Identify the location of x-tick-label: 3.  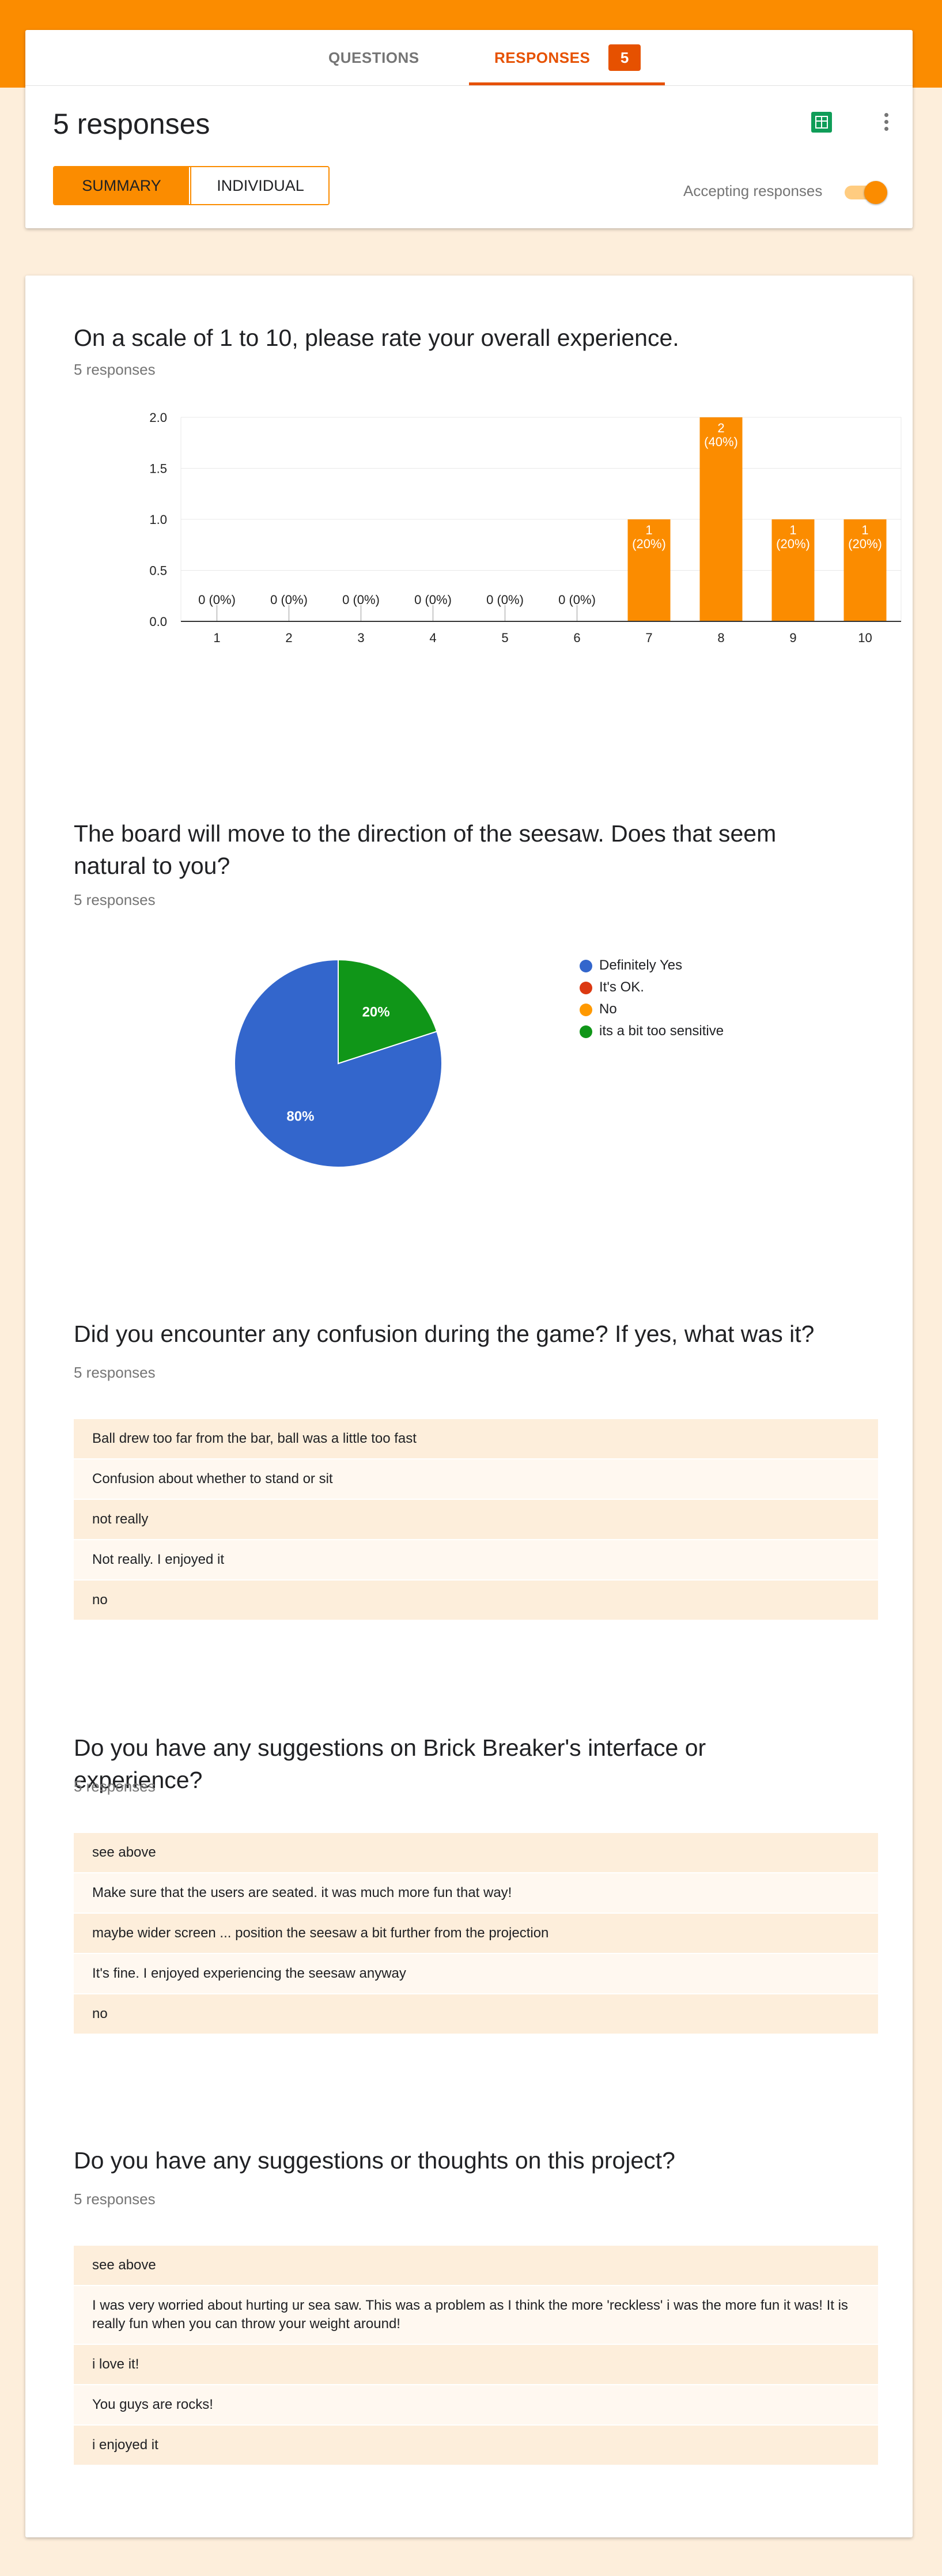
(360, 638).